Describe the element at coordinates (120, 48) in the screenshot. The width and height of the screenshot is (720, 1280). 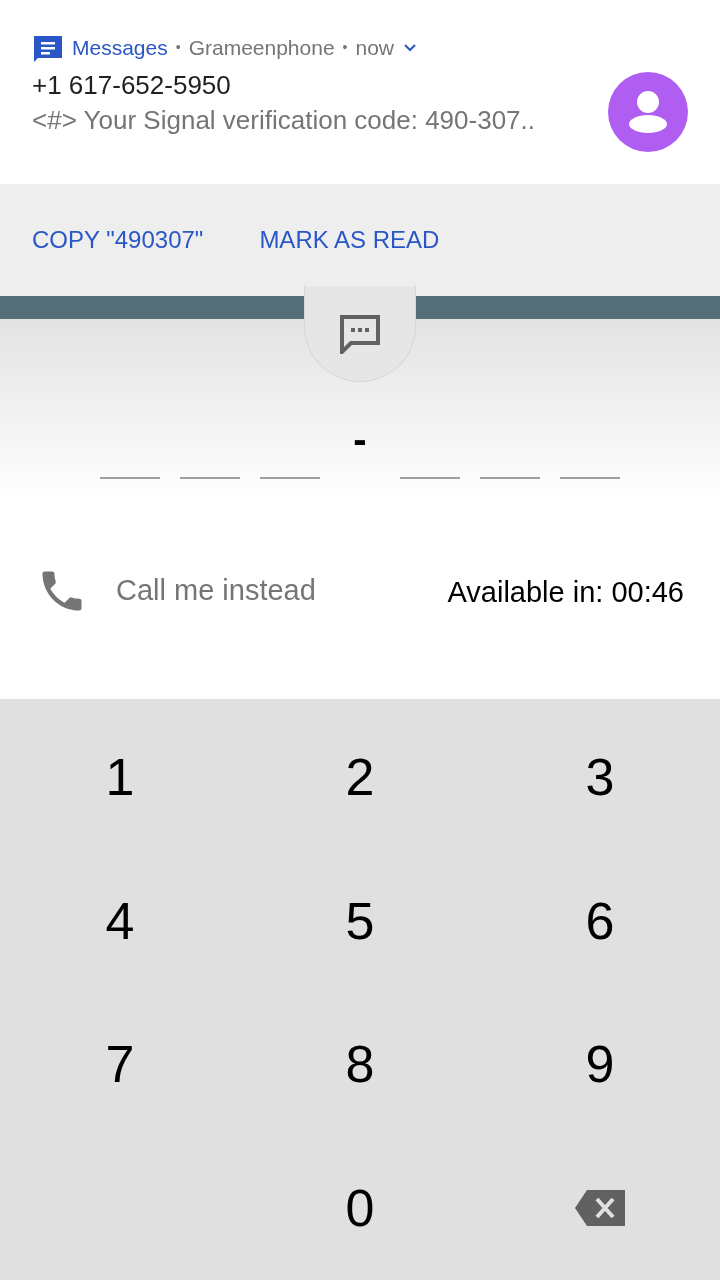
I see `app-name: Messages` at that location.